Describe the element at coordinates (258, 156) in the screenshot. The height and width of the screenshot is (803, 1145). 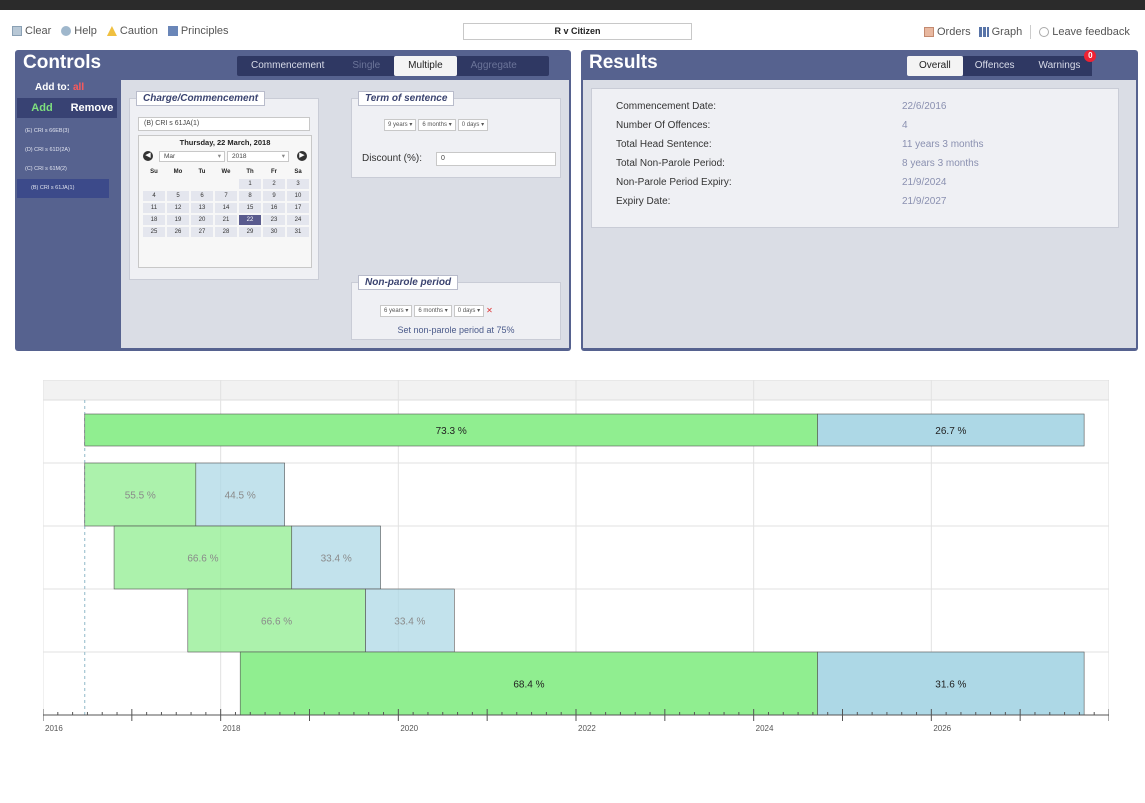
I see `year-select: 2018 ▾` at that location.